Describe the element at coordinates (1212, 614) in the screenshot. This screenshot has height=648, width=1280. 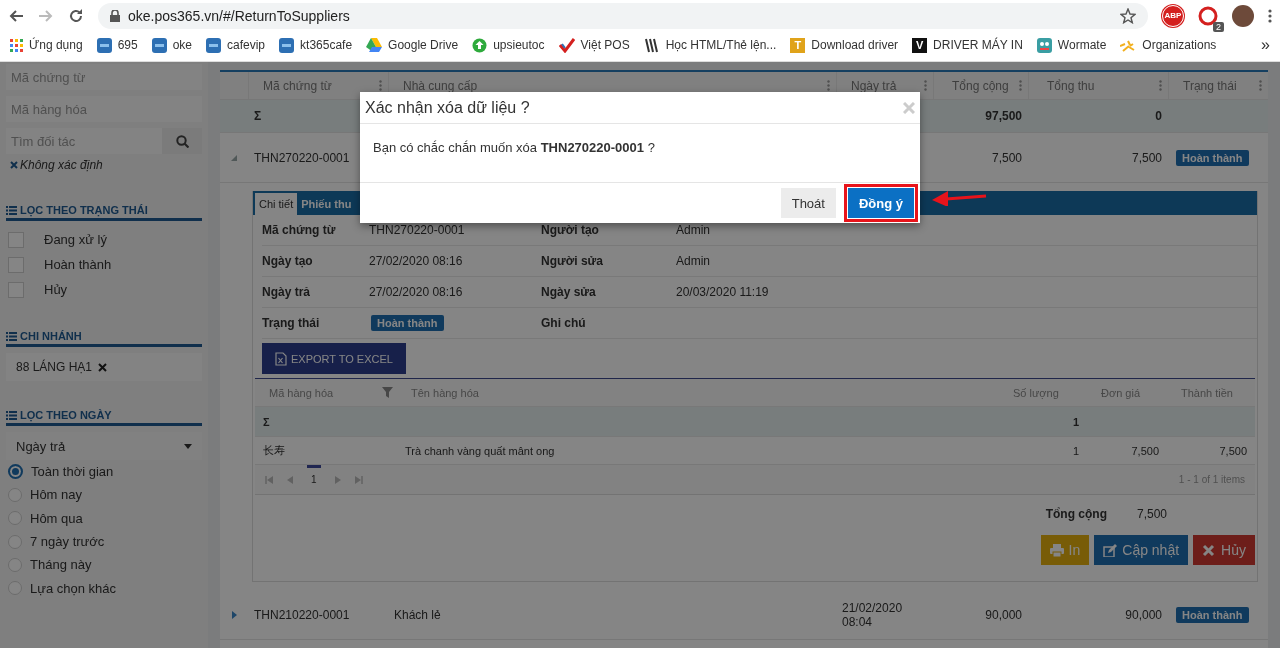
I see `status-badge: Hoàn thành` at that location.